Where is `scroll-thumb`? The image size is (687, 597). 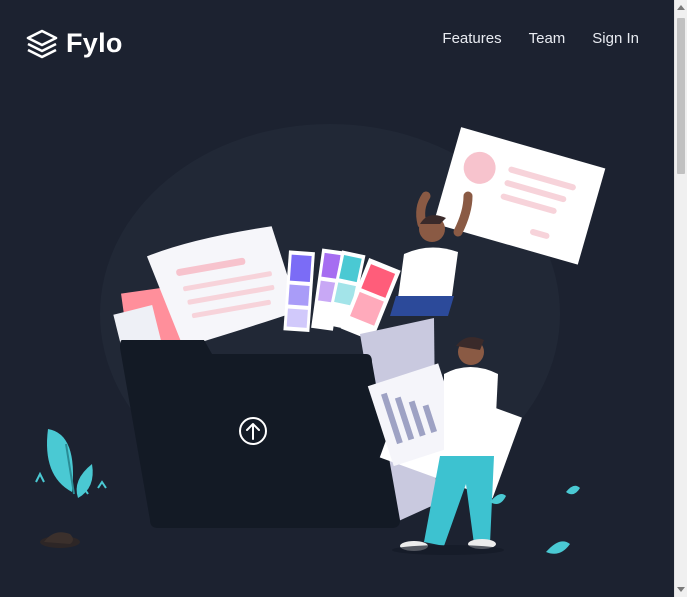
scroll-thumb is located at coordinates (681, 96).